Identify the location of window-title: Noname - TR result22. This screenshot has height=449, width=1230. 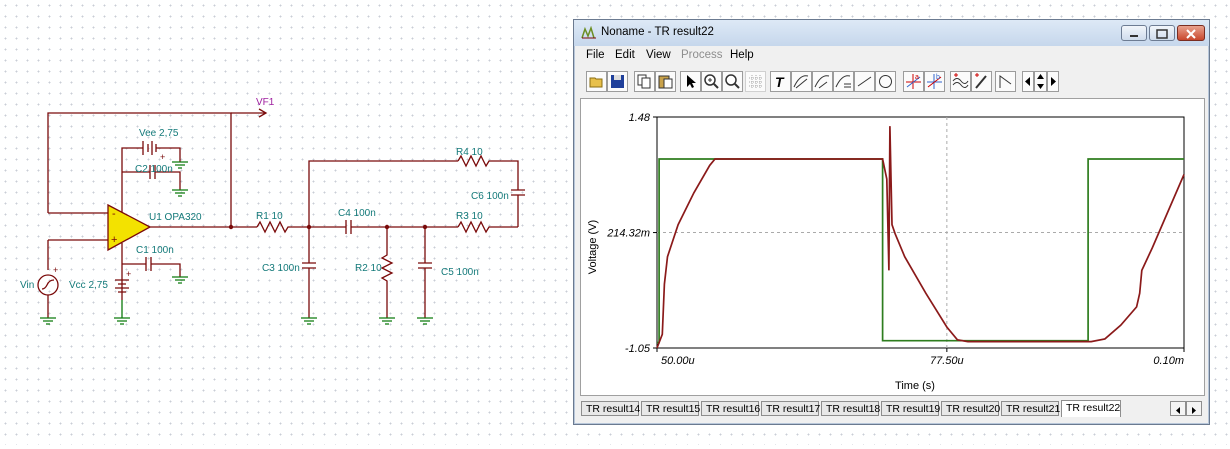
(657, 32).